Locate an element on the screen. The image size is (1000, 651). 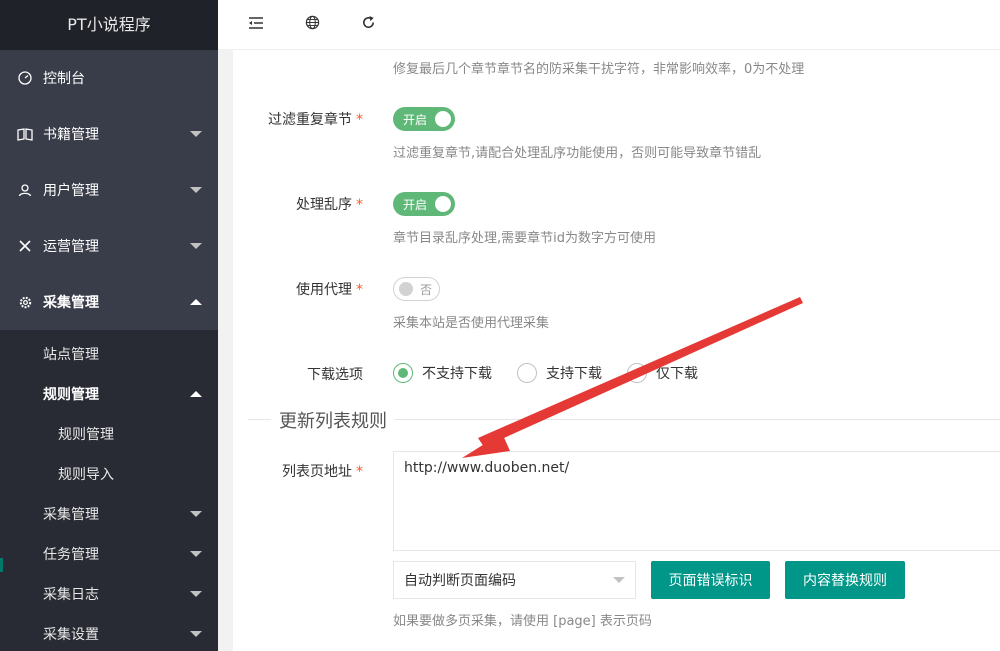
sidebar-item-label: 采集管理 is located at coordinates (71, 303).